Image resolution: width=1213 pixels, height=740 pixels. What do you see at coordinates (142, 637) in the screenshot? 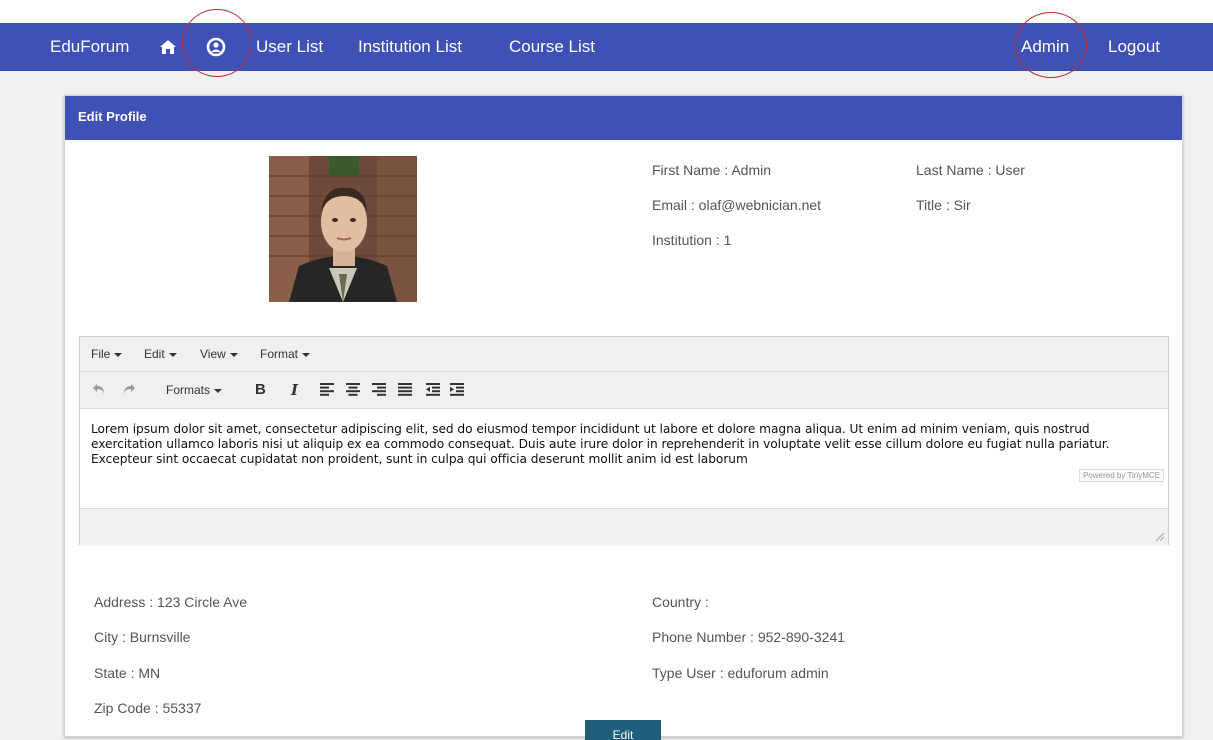
I see `city-field: City : Burnsville` at bounding box center [142, 637].